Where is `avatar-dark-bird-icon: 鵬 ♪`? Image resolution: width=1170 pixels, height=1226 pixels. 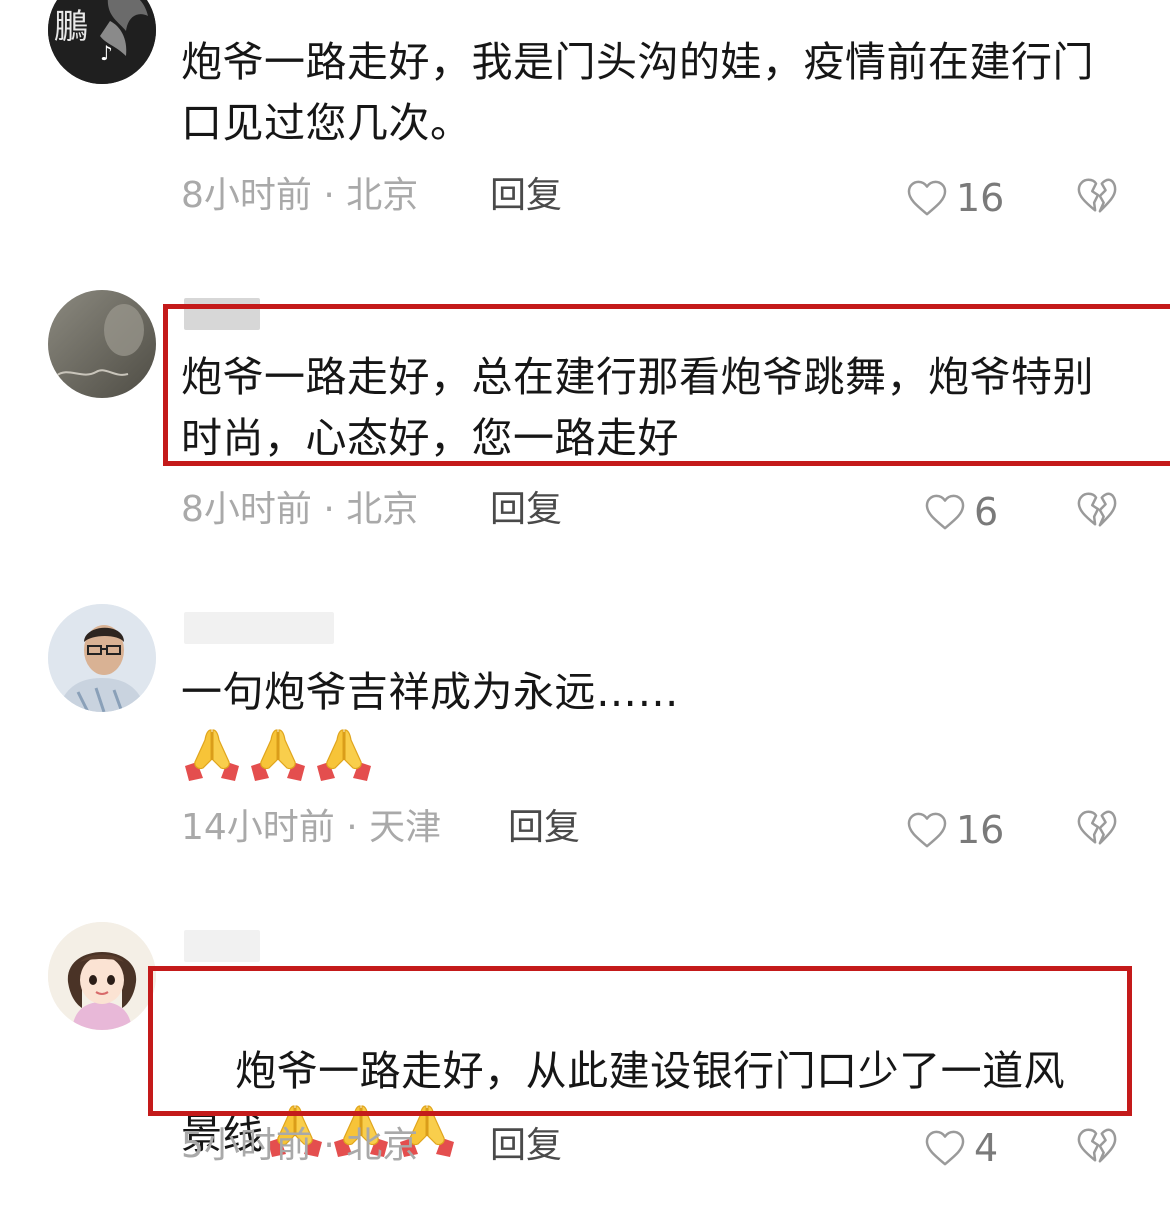
avatar-dark-bird-icon: 鵬 ♪ is located at coordinates (102, 42).